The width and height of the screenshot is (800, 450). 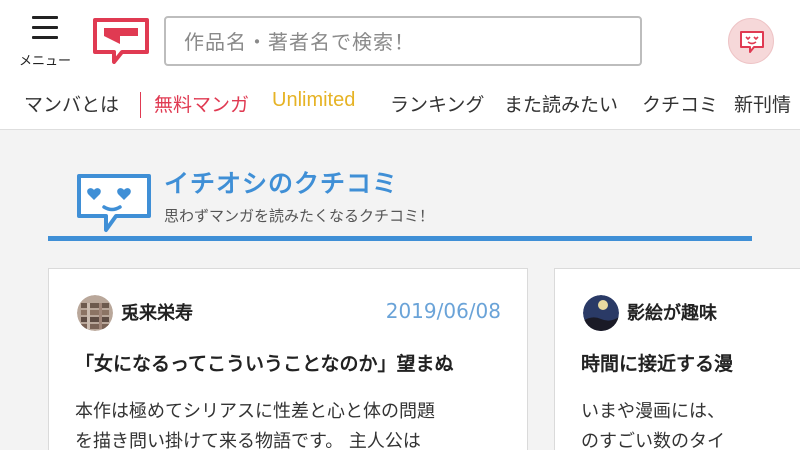 I want to click on menu-button: メニュー, so click(x=45, y=42).